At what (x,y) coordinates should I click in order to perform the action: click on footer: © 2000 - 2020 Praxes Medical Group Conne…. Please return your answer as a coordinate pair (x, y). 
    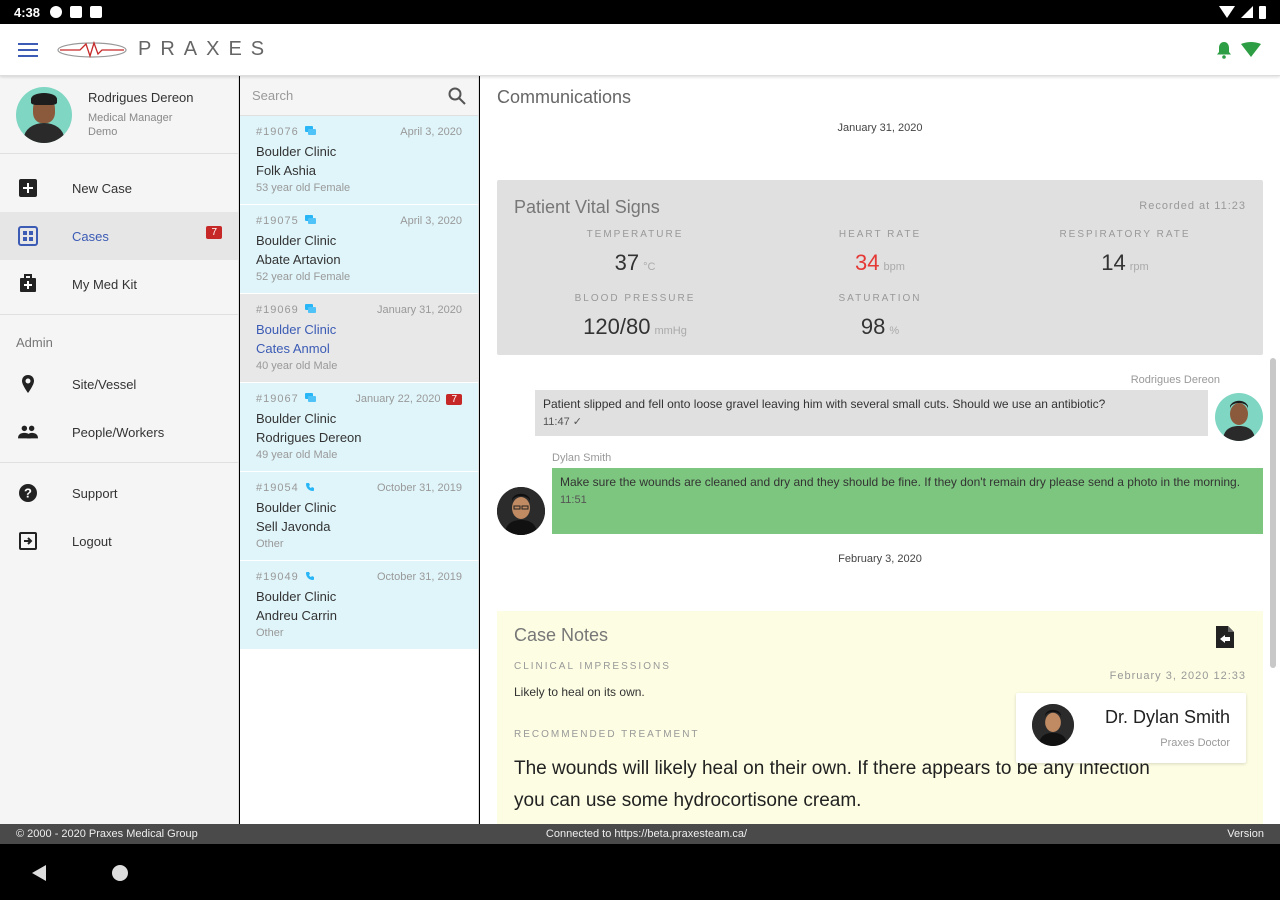
    Looking at the image, I should click on (640, 834).